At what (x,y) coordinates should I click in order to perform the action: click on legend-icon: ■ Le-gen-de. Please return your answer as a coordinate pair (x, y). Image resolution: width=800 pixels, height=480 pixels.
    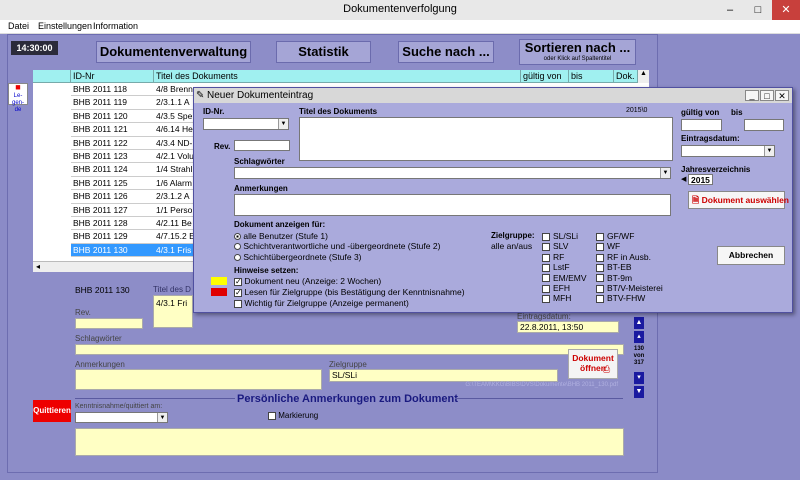
    Looking at the image, I should click on (18, 98).